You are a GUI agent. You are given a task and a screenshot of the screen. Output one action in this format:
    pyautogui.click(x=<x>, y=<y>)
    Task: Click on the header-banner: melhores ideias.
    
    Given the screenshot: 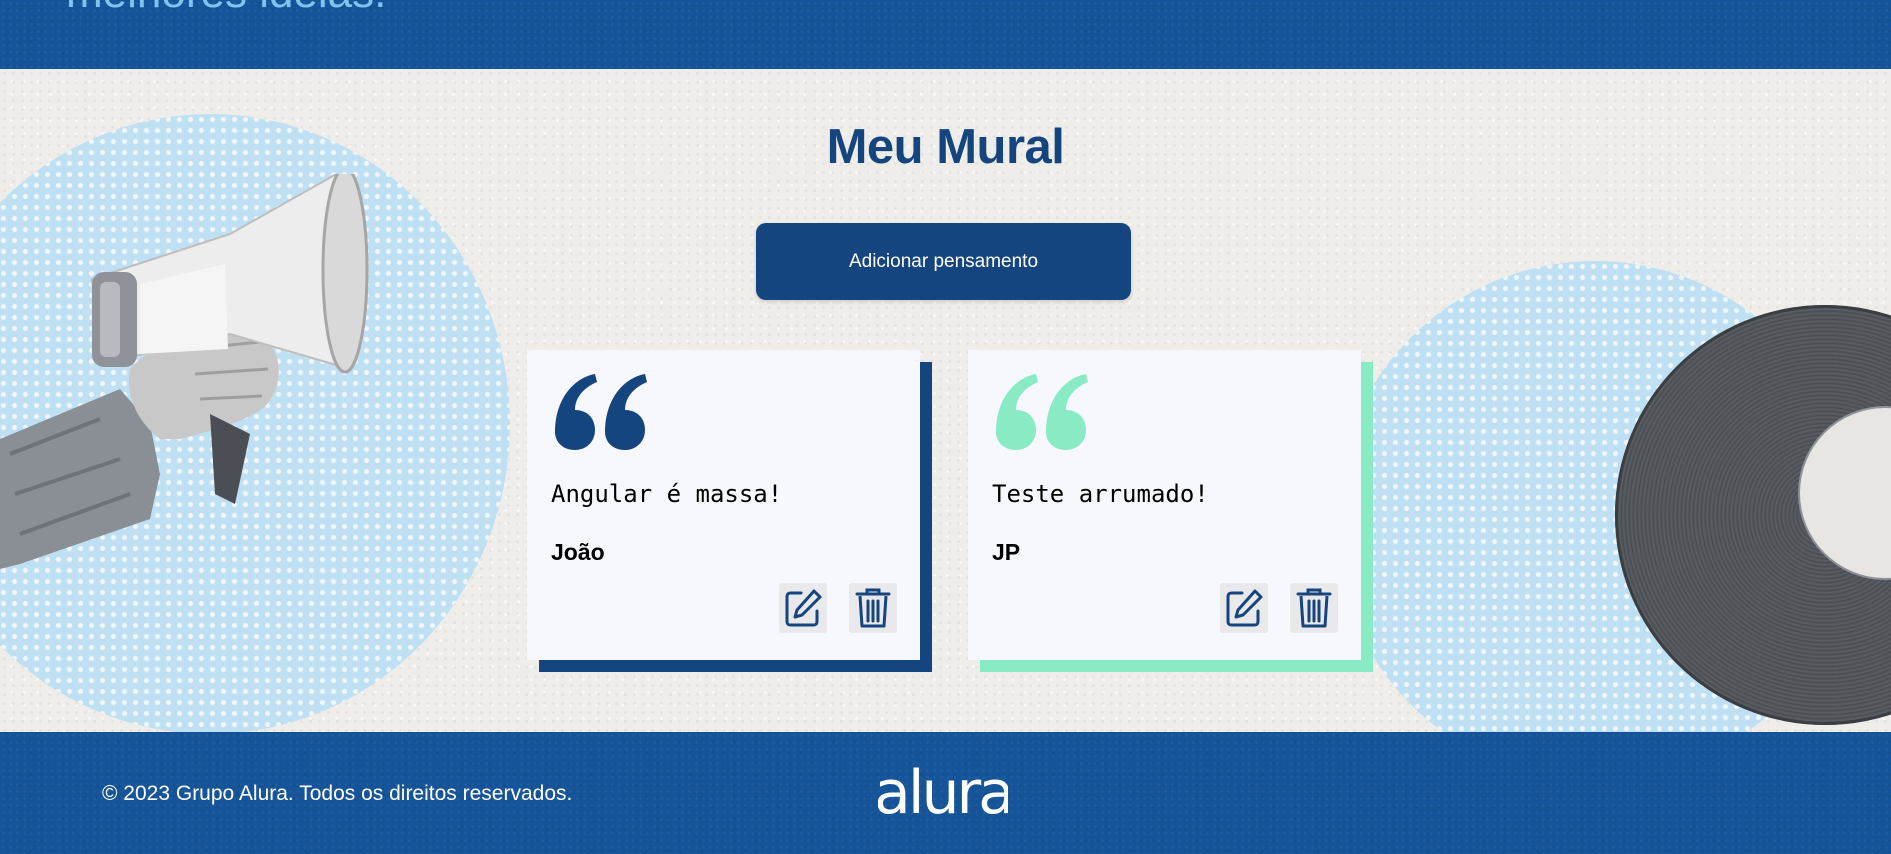 What is the action you would take?
    pyautogui.click(x=945, y=34)
    